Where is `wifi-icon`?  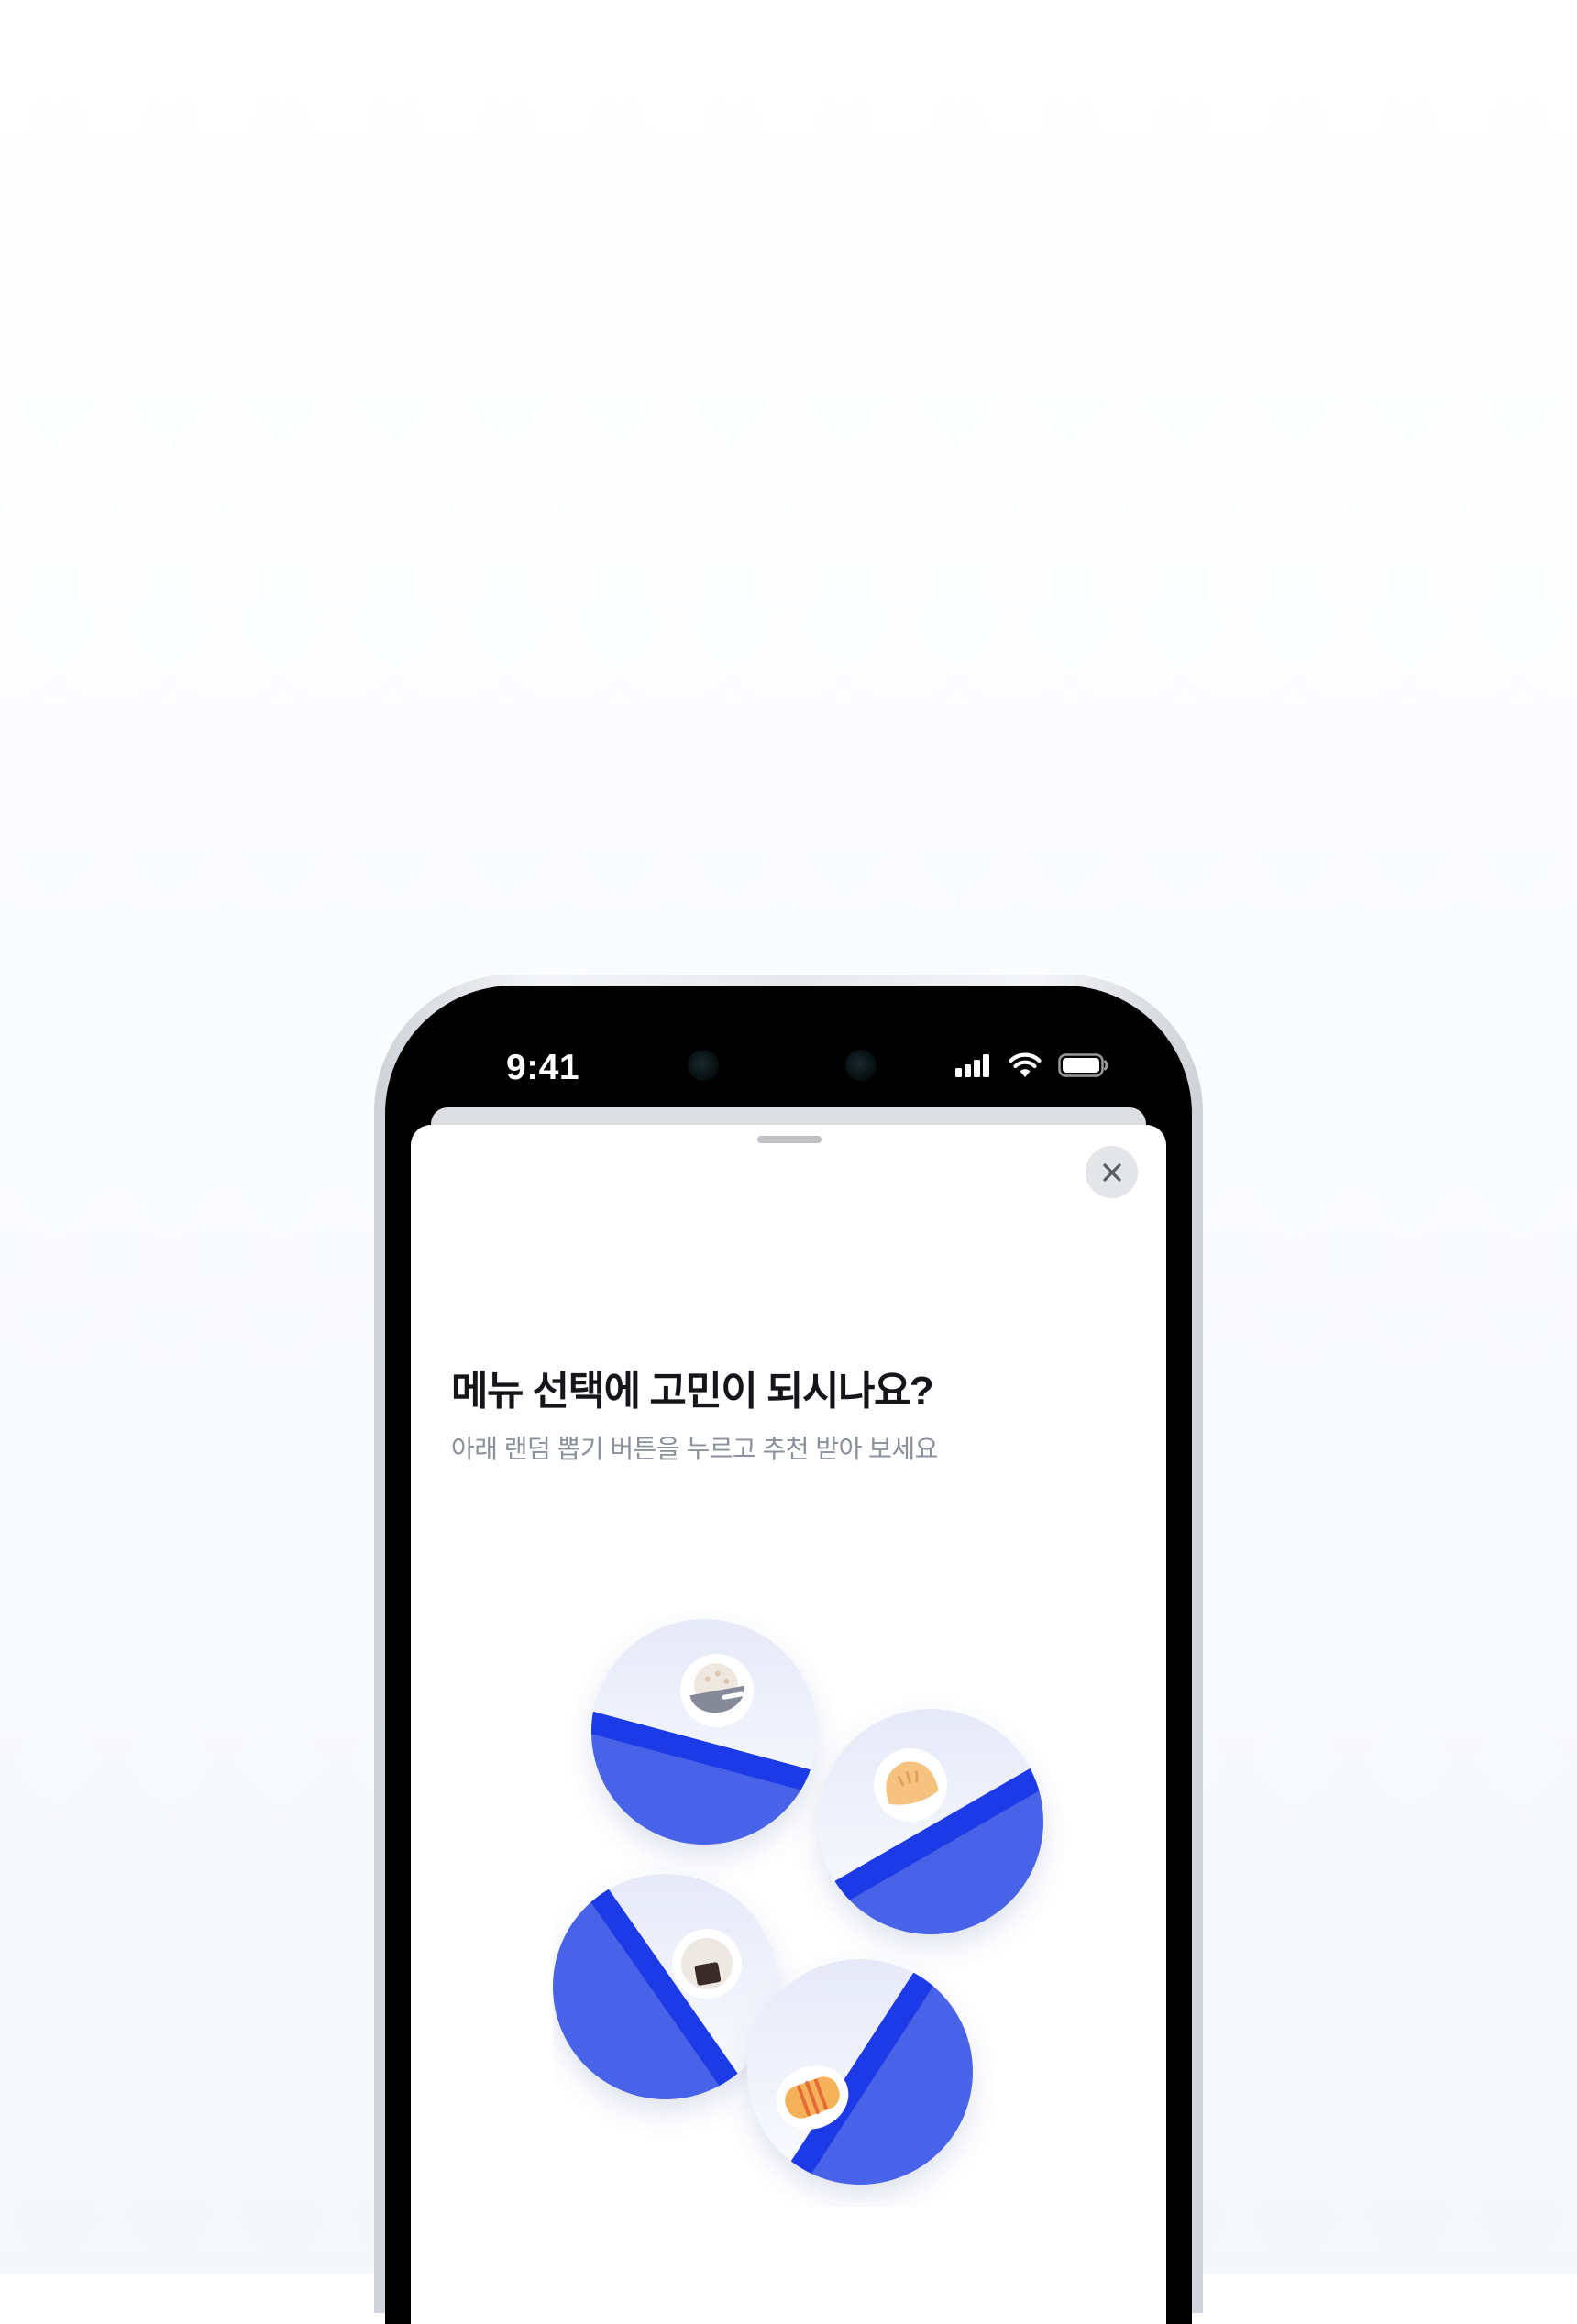 wifi-icon is located at coordinates (1025, 1064).